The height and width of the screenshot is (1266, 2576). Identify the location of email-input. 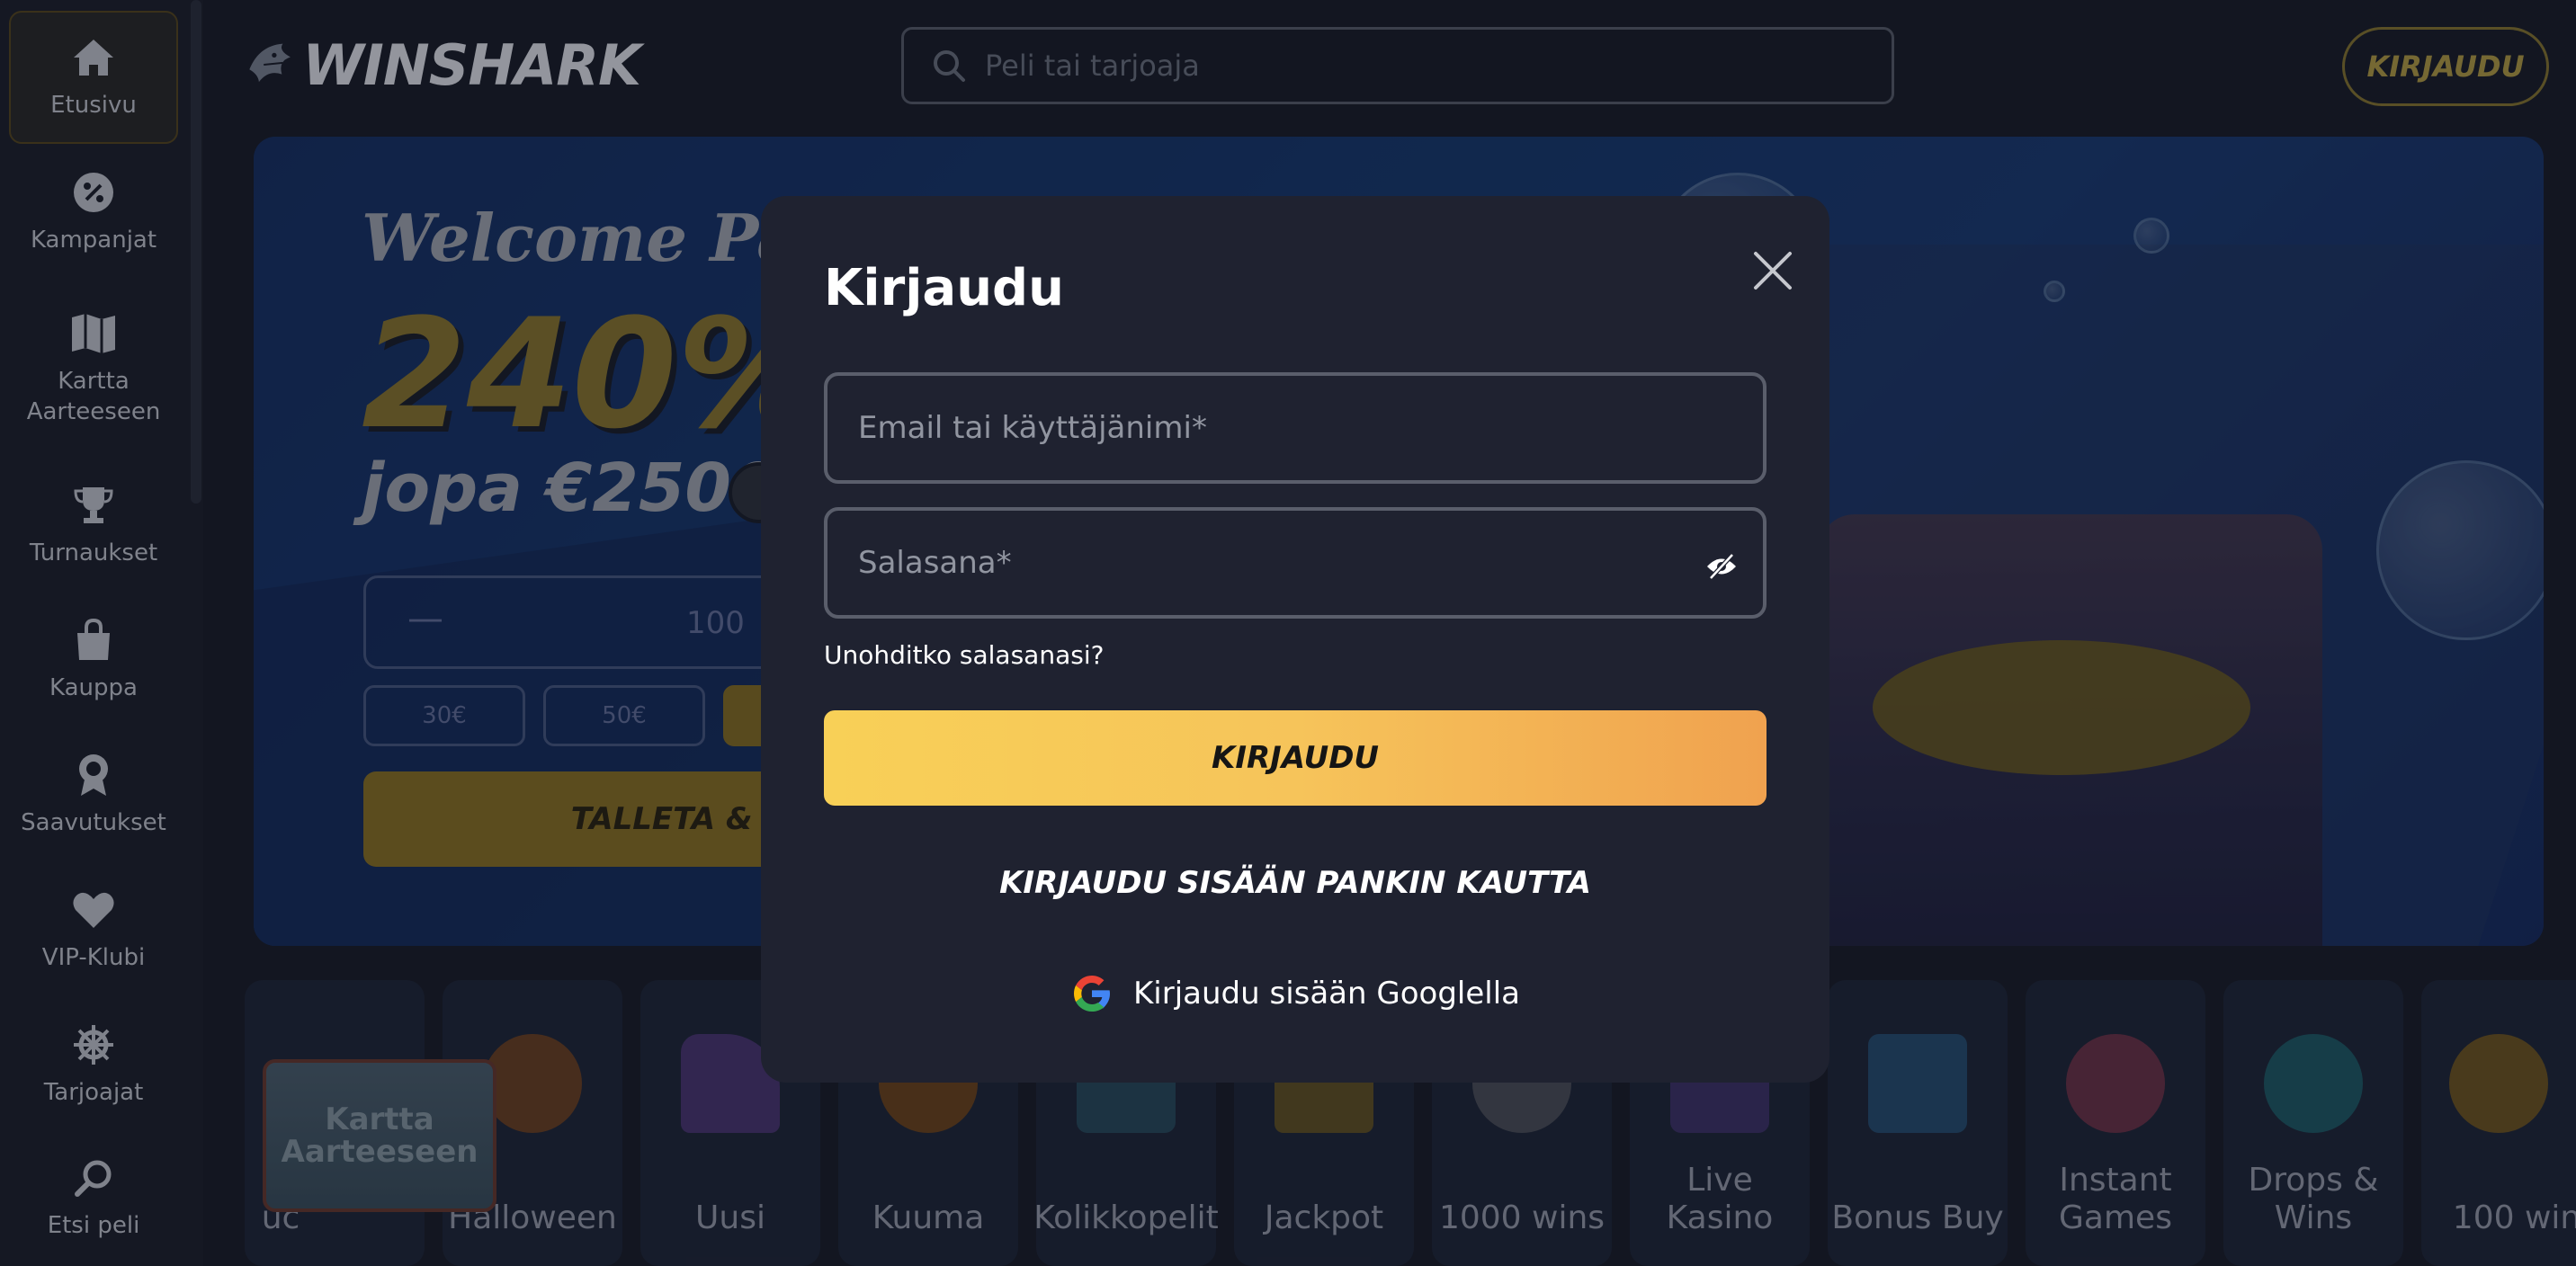
(1263, 428).